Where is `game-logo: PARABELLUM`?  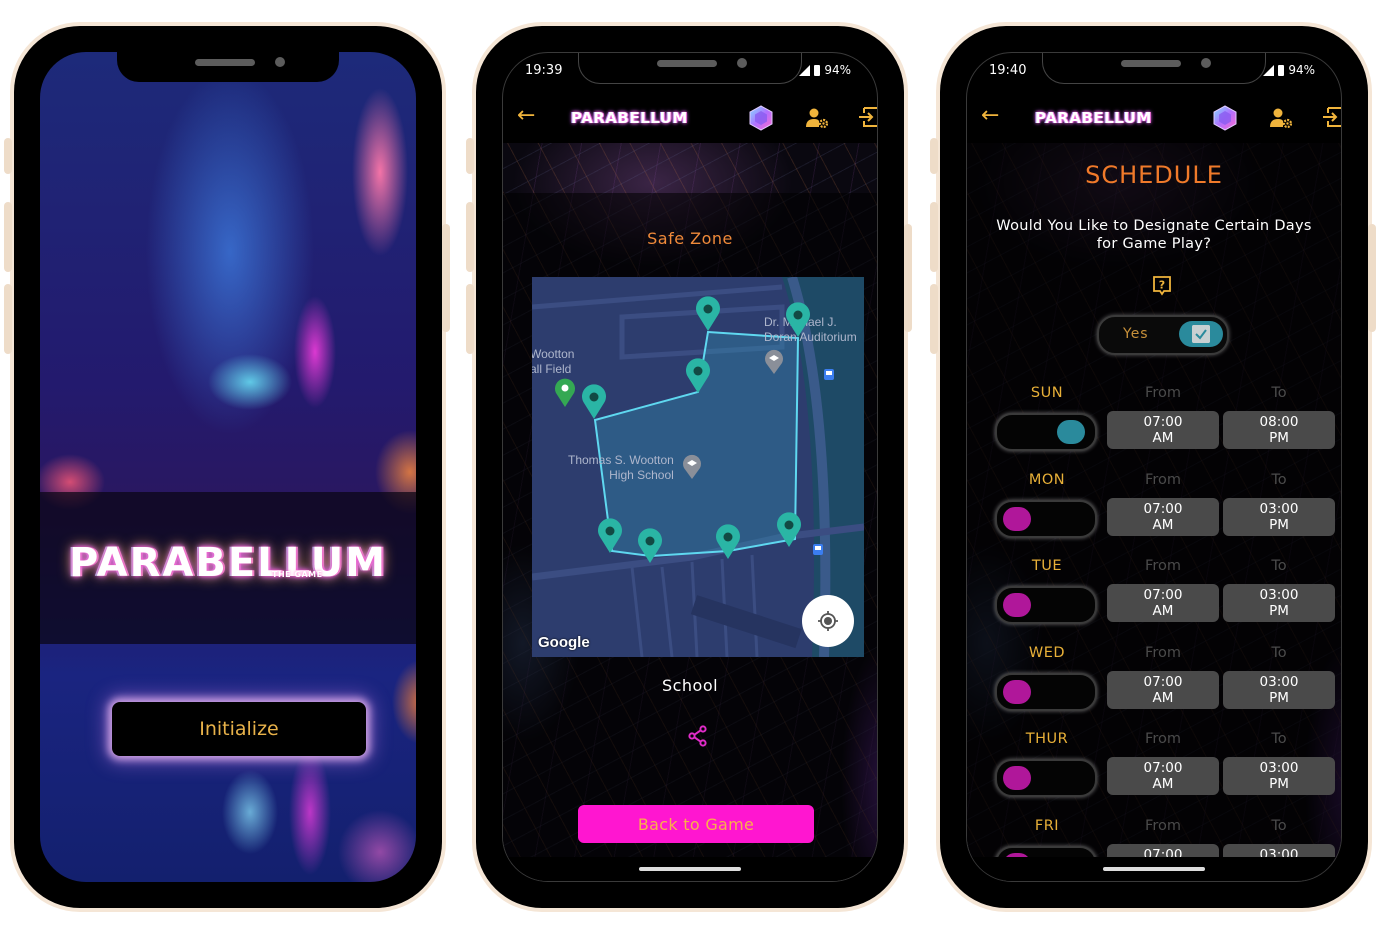
game-logo: PARABELLUM is located at coordinates (227, 563).